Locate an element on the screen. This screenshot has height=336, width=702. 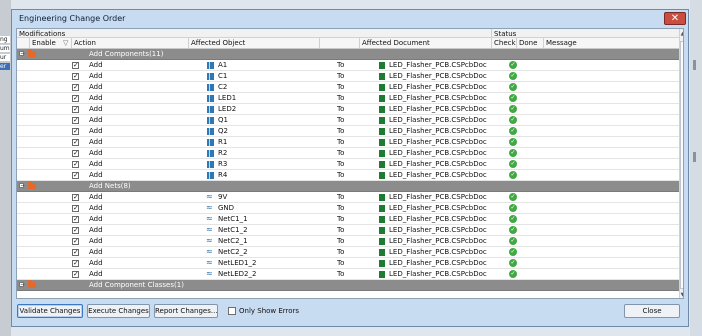
column-enable: Enable ▽ is located at coordinates (51, 43).